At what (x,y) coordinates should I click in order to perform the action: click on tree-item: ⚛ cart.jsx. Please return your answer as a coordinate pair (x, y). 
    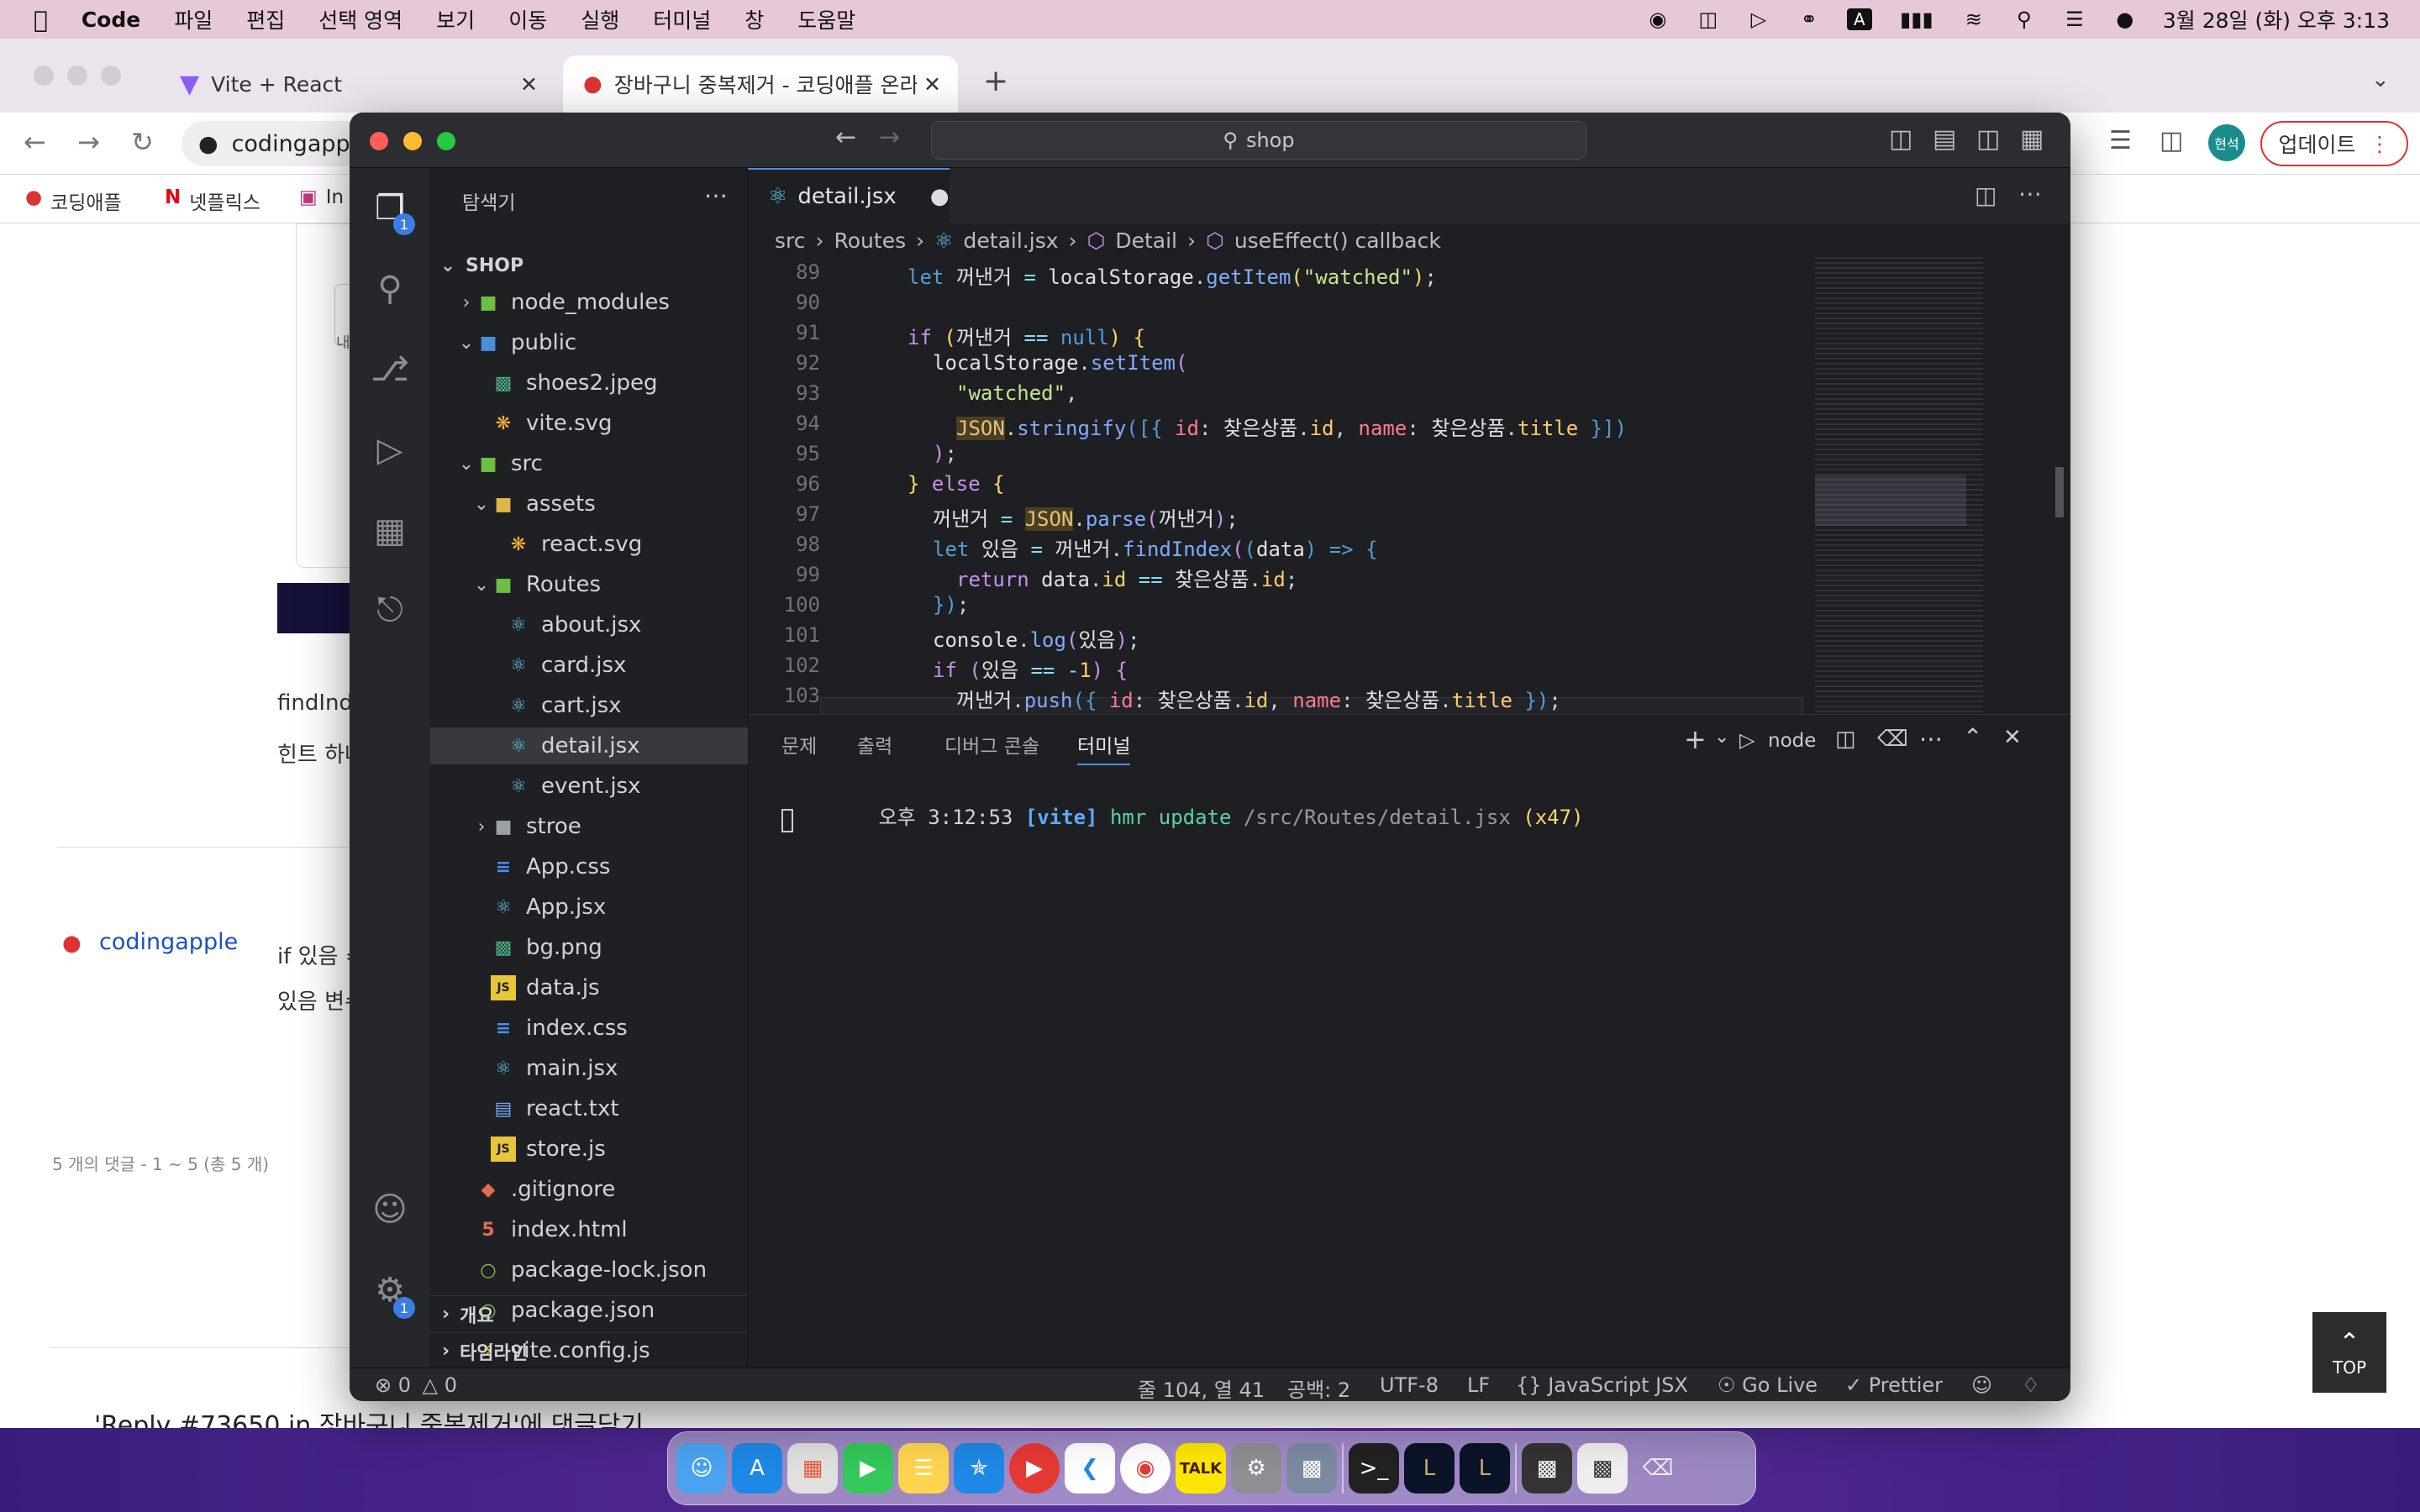
    Looking at the image, I should click on (589, 705).